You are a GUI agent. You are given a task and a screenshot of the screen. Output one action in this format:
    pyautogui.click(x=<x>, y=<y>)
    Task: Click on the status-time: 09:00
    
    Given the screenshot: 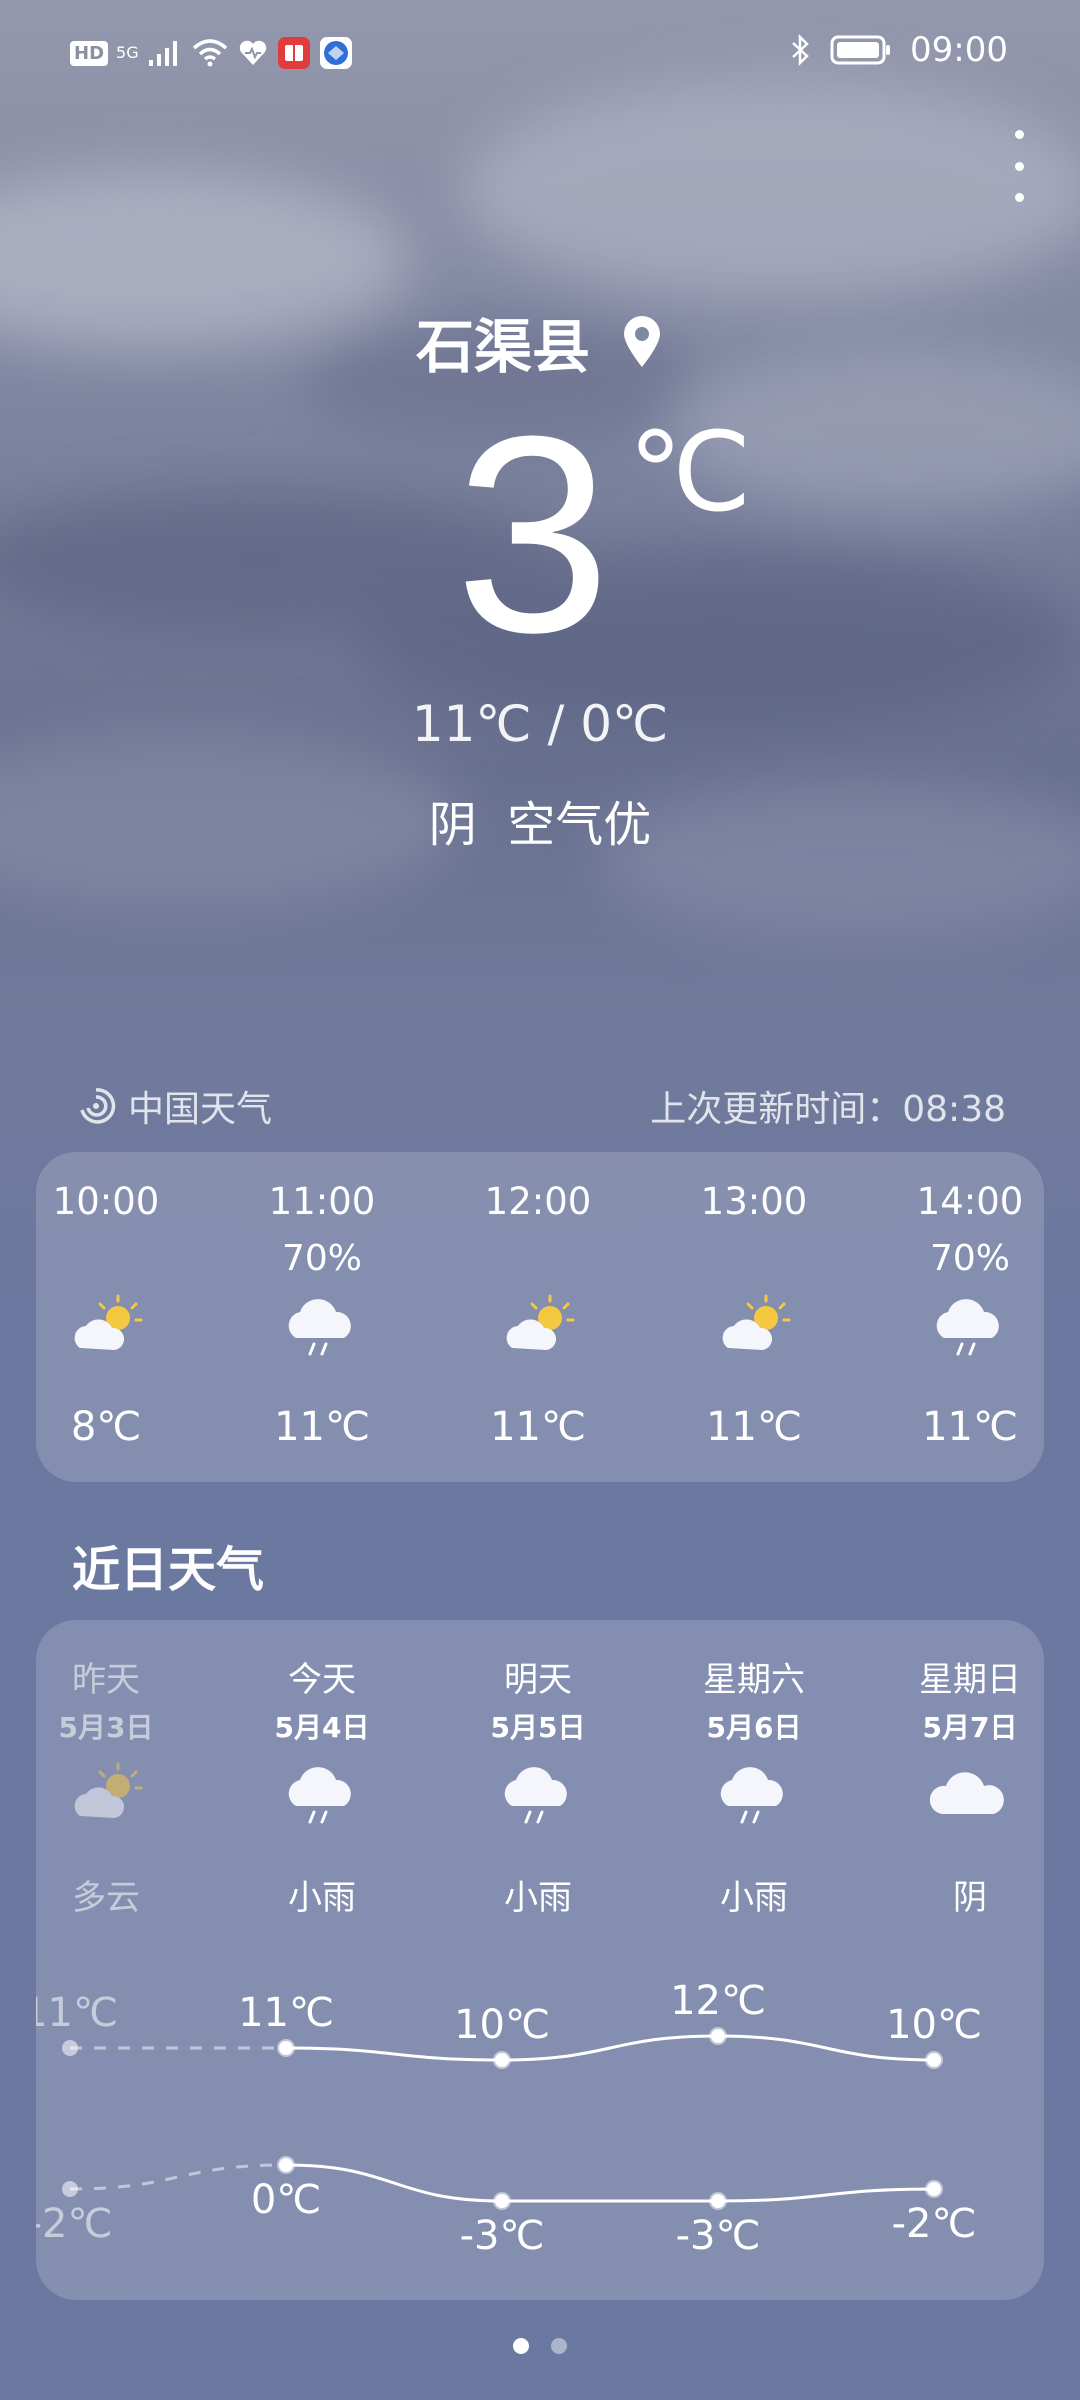 What is the action you would take?
    pyautogui.click(x=959, y=50)
    